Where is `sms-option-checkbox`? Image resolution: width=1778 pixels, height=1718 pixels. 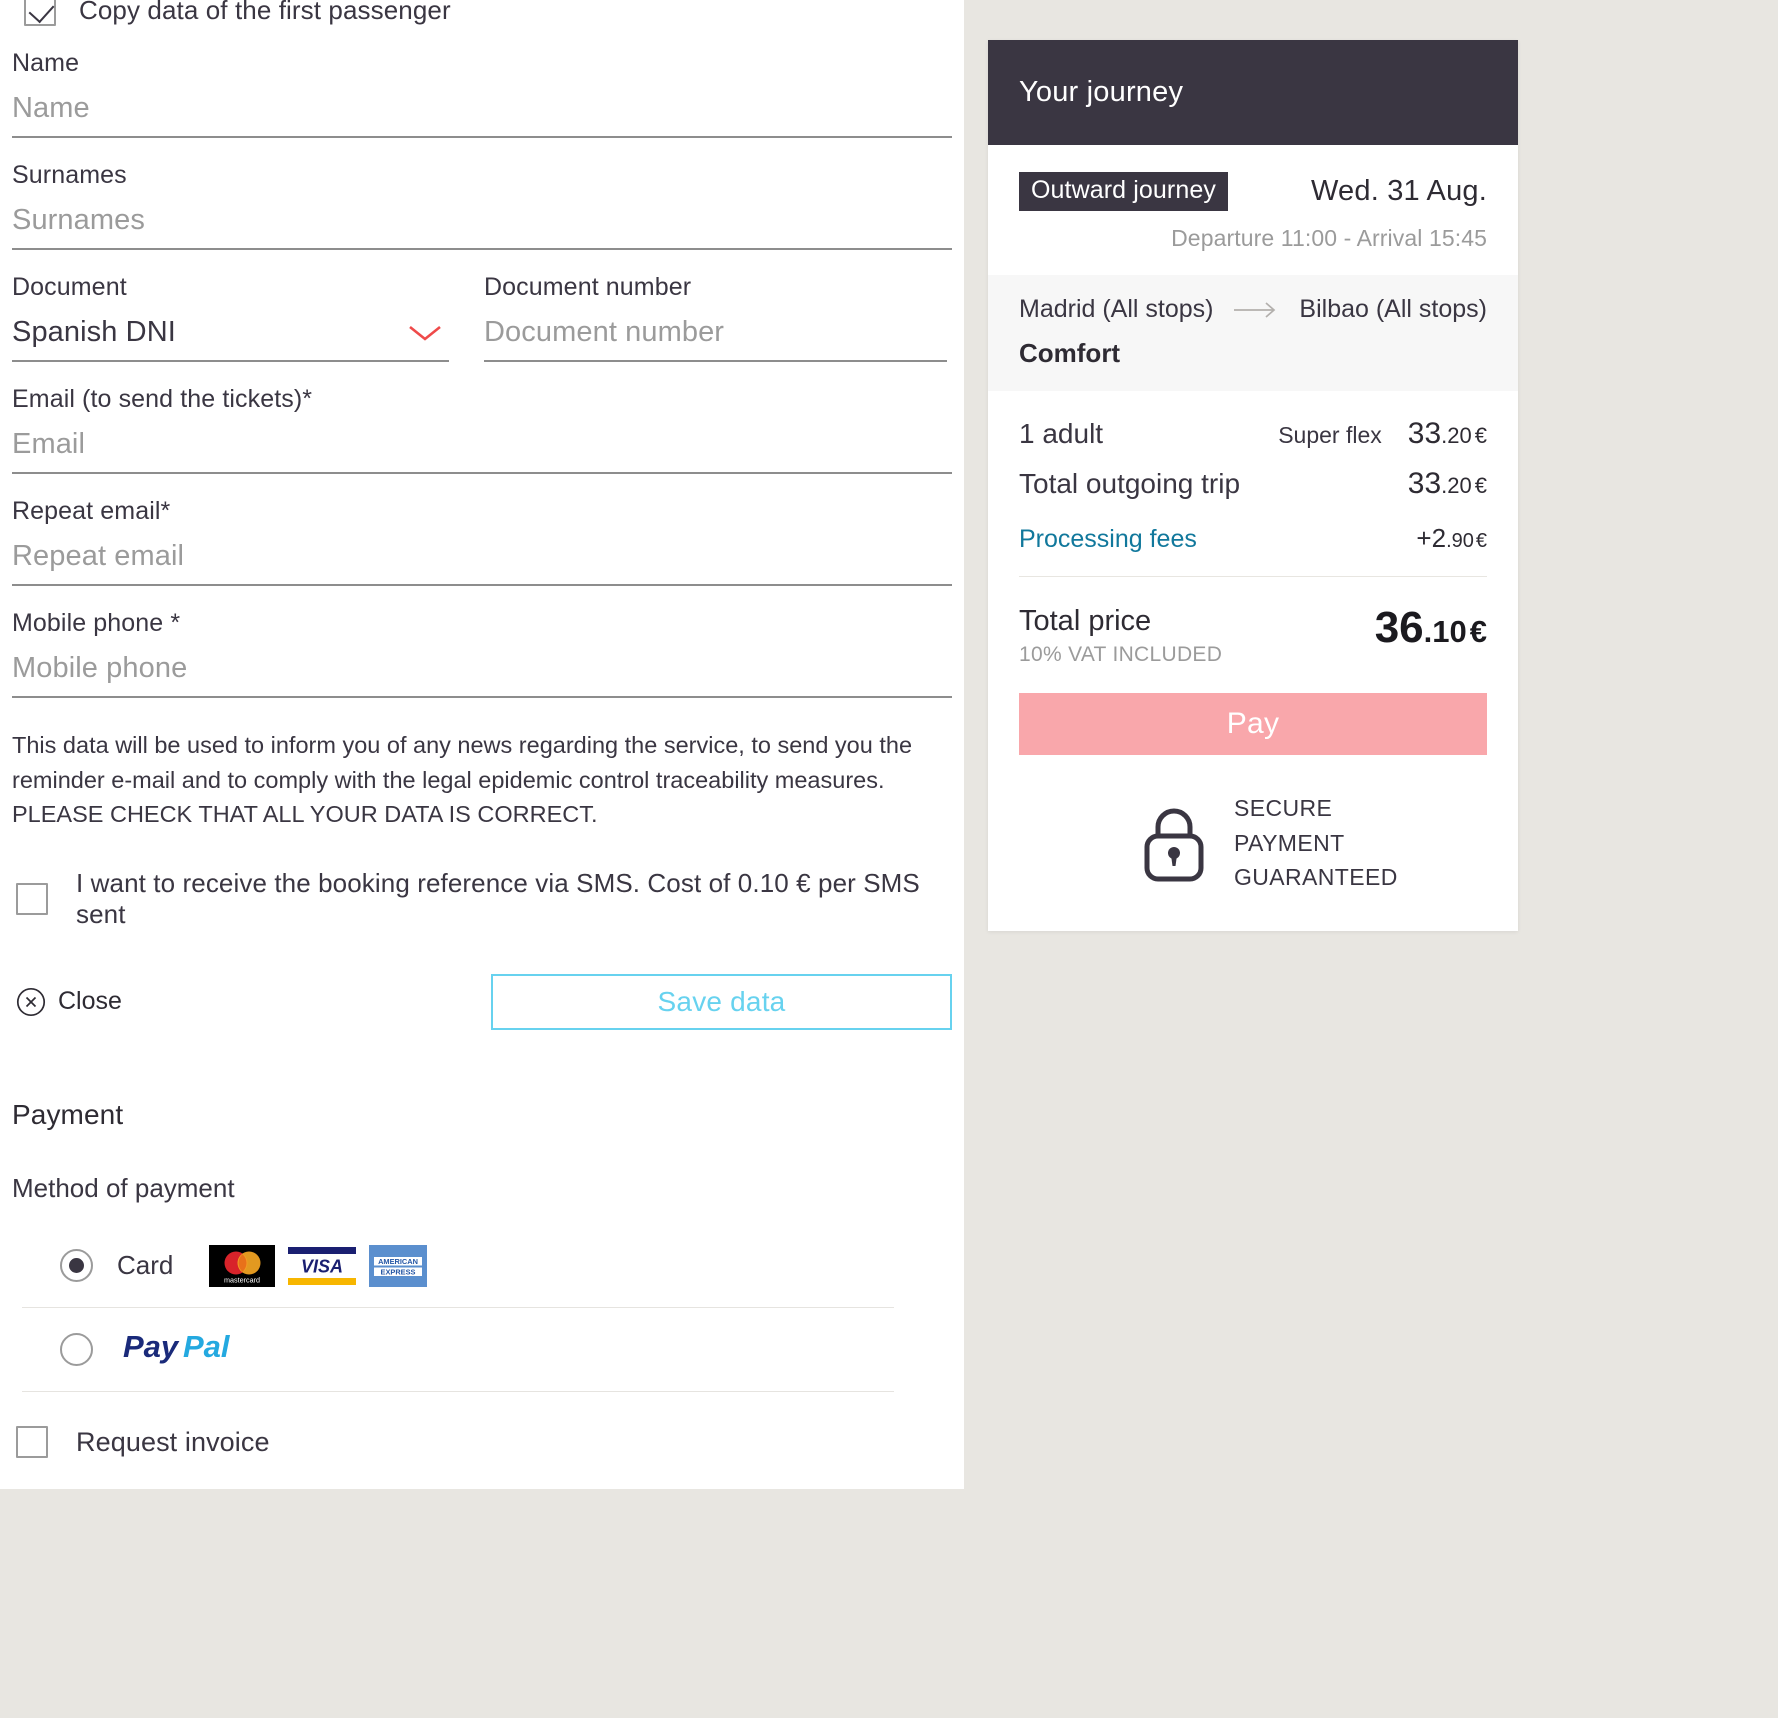 sms-option-checkbox is located at coordinates (32, 898).